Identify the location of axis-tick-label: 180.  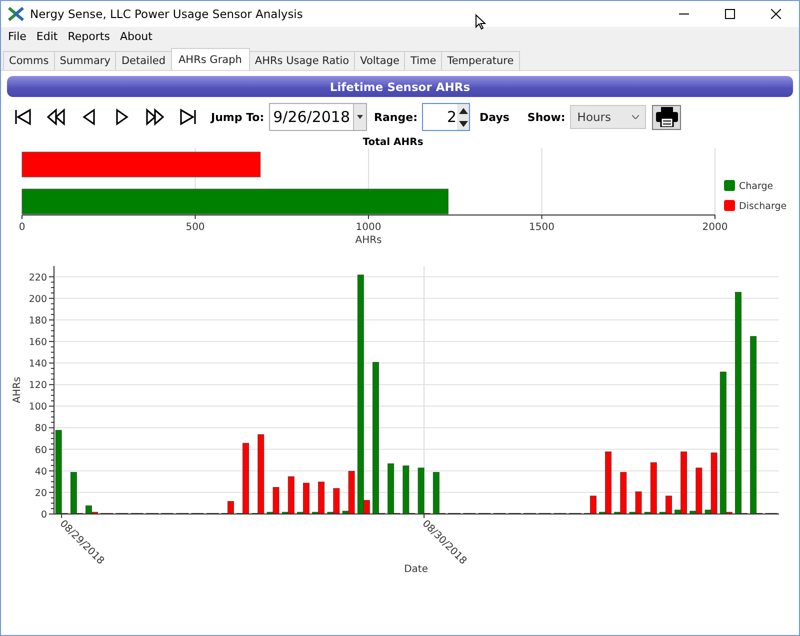
(37, 320).